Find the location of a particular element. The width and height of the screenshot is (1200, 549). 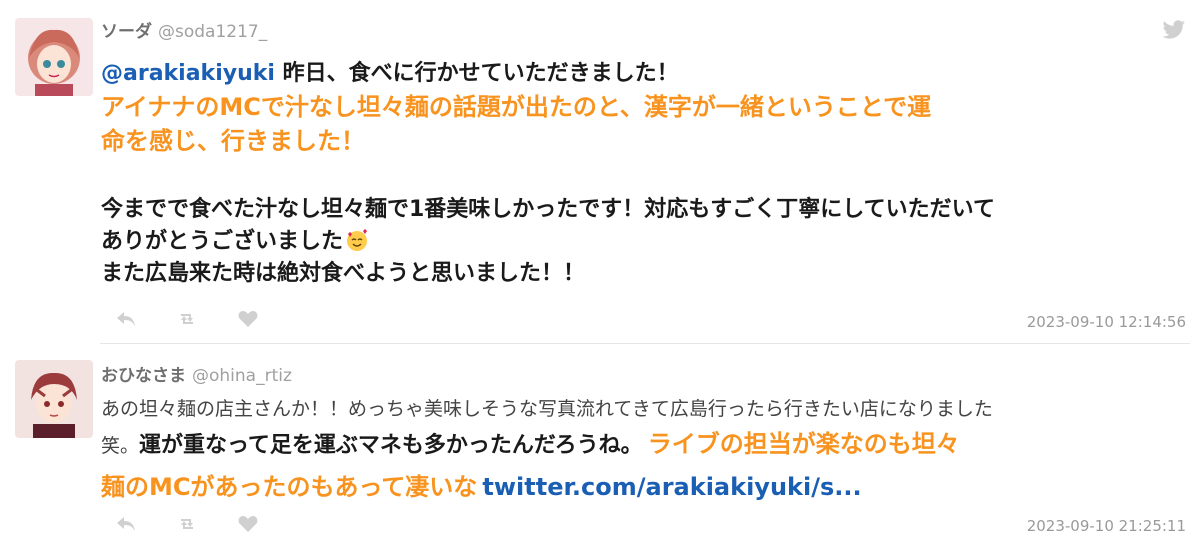

tweet-header: おひなさま @ohina_rtiz is located at coordinates (196, 373).